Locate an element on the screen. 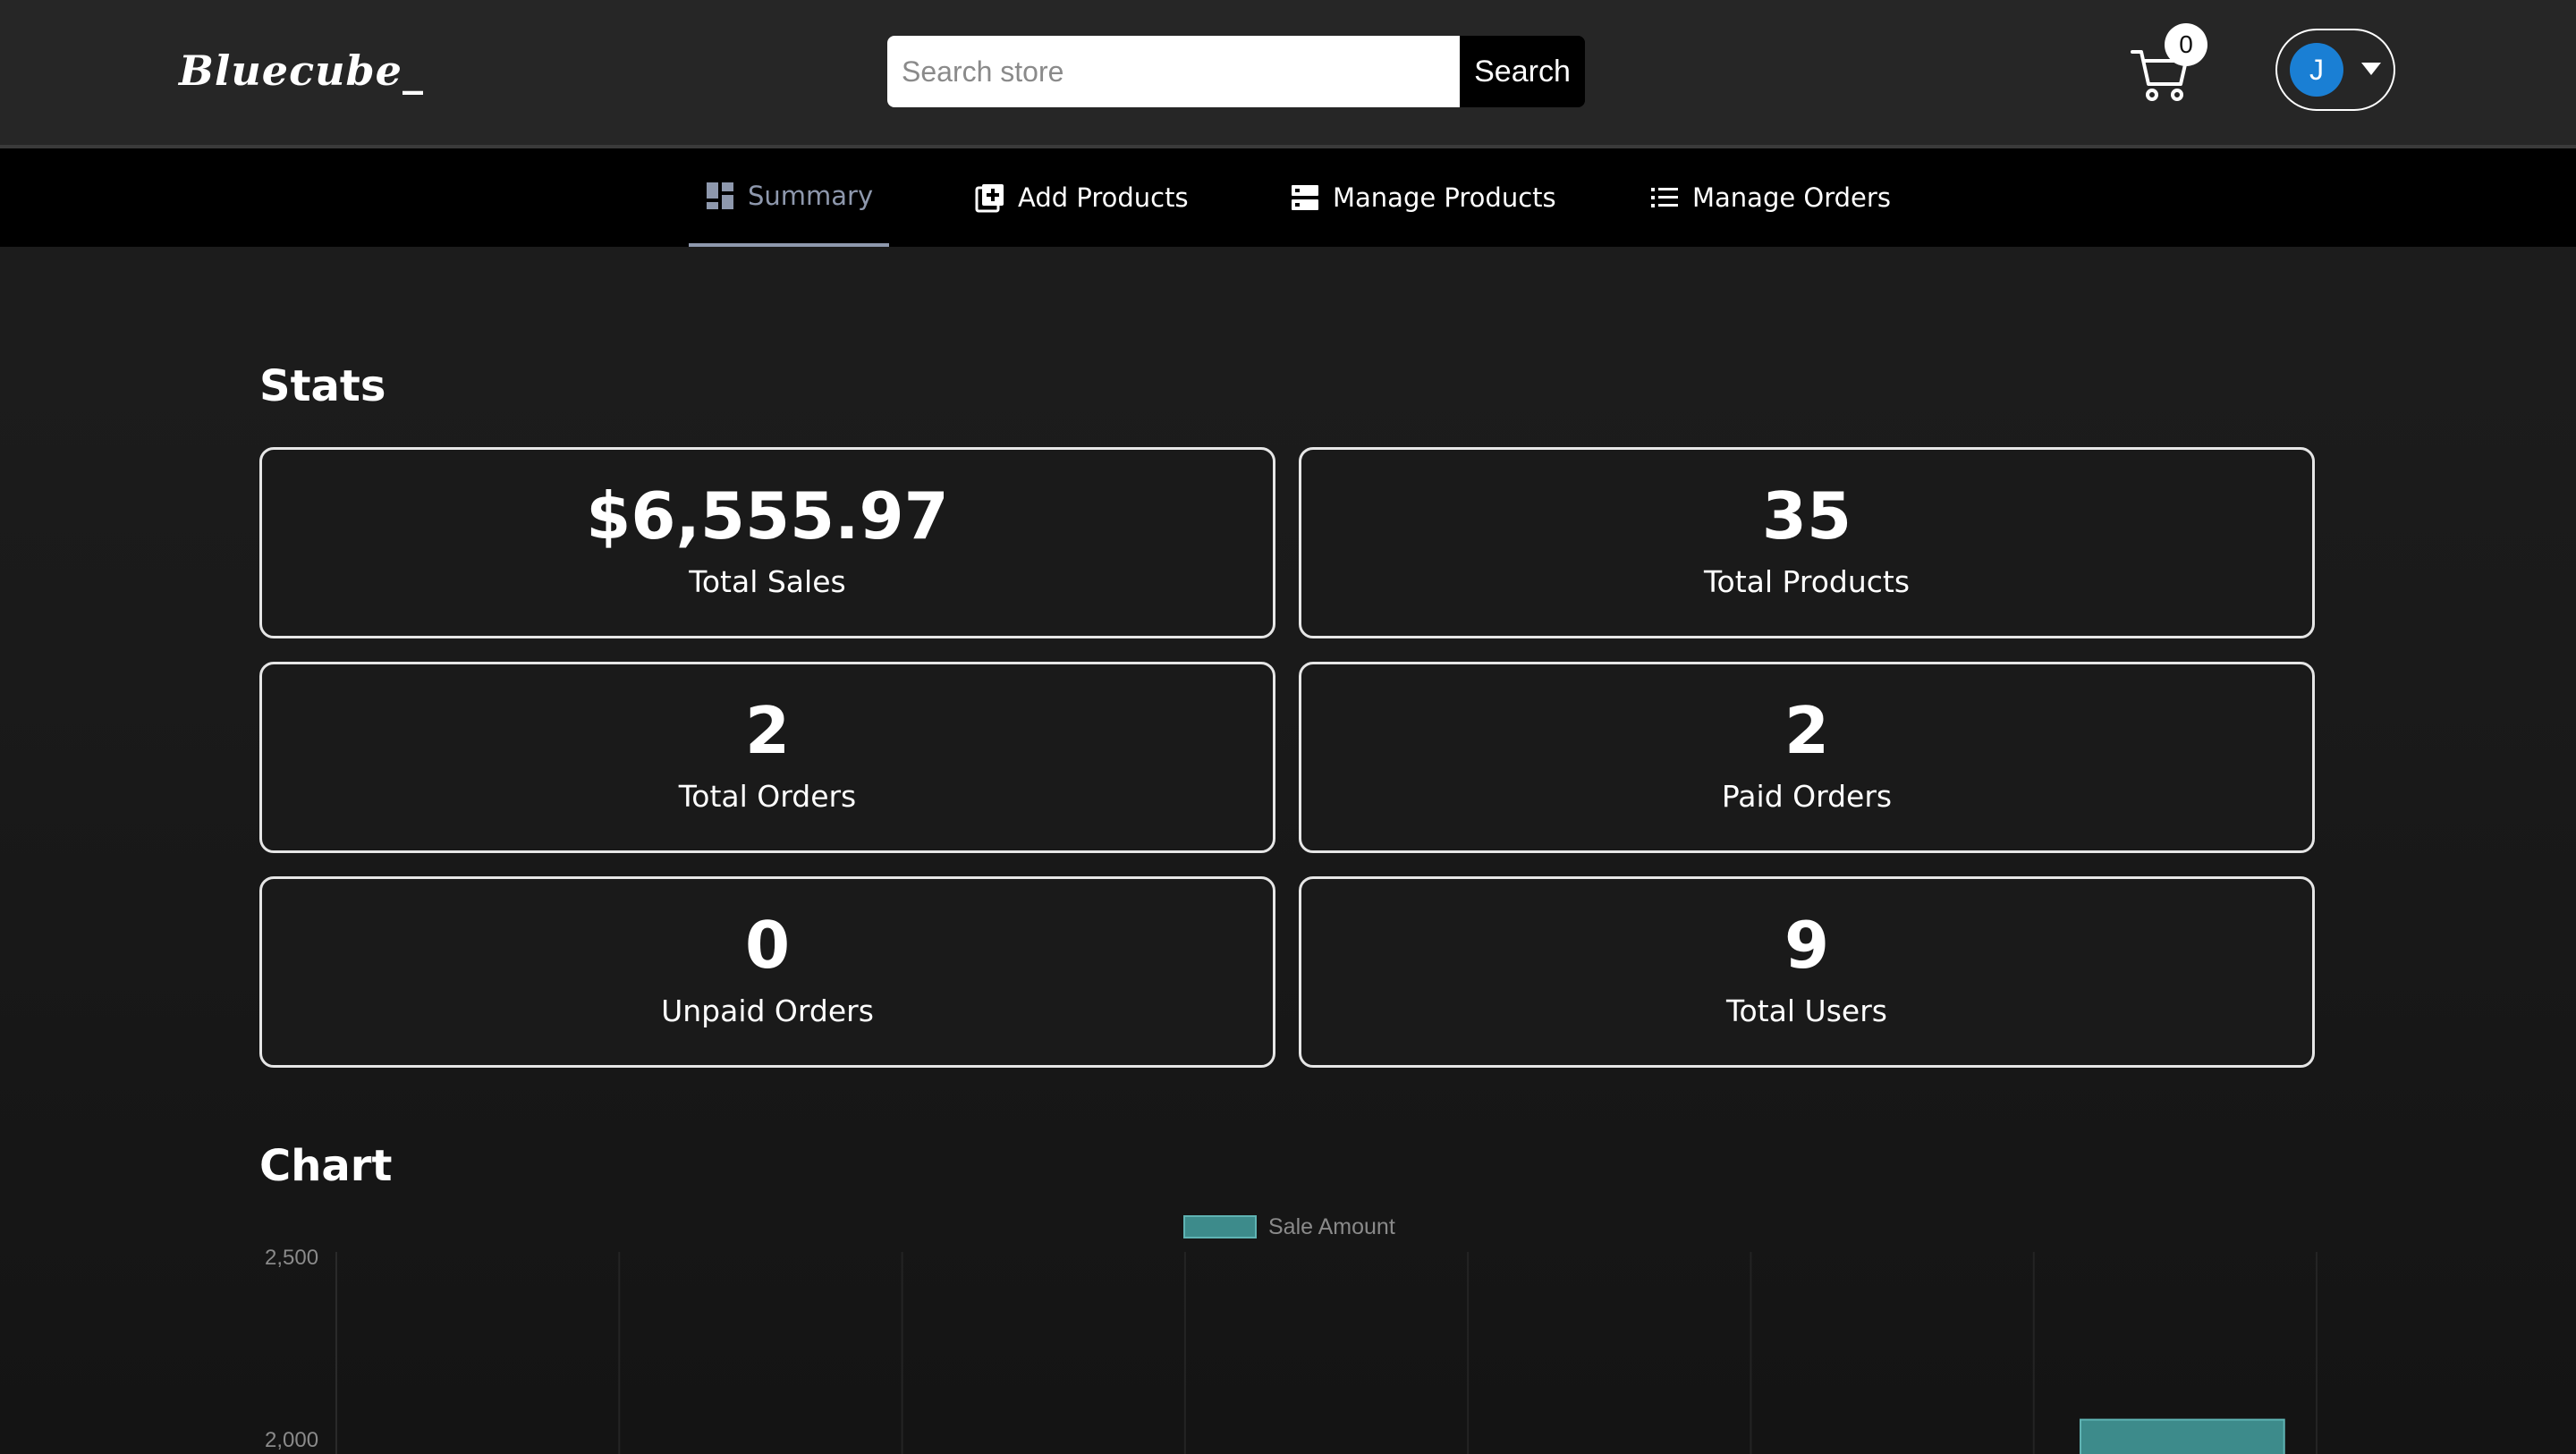 Image resolution: width=2576 pixels, height=1454 pixels. storage-icon is located at coordinates (1305, 197).